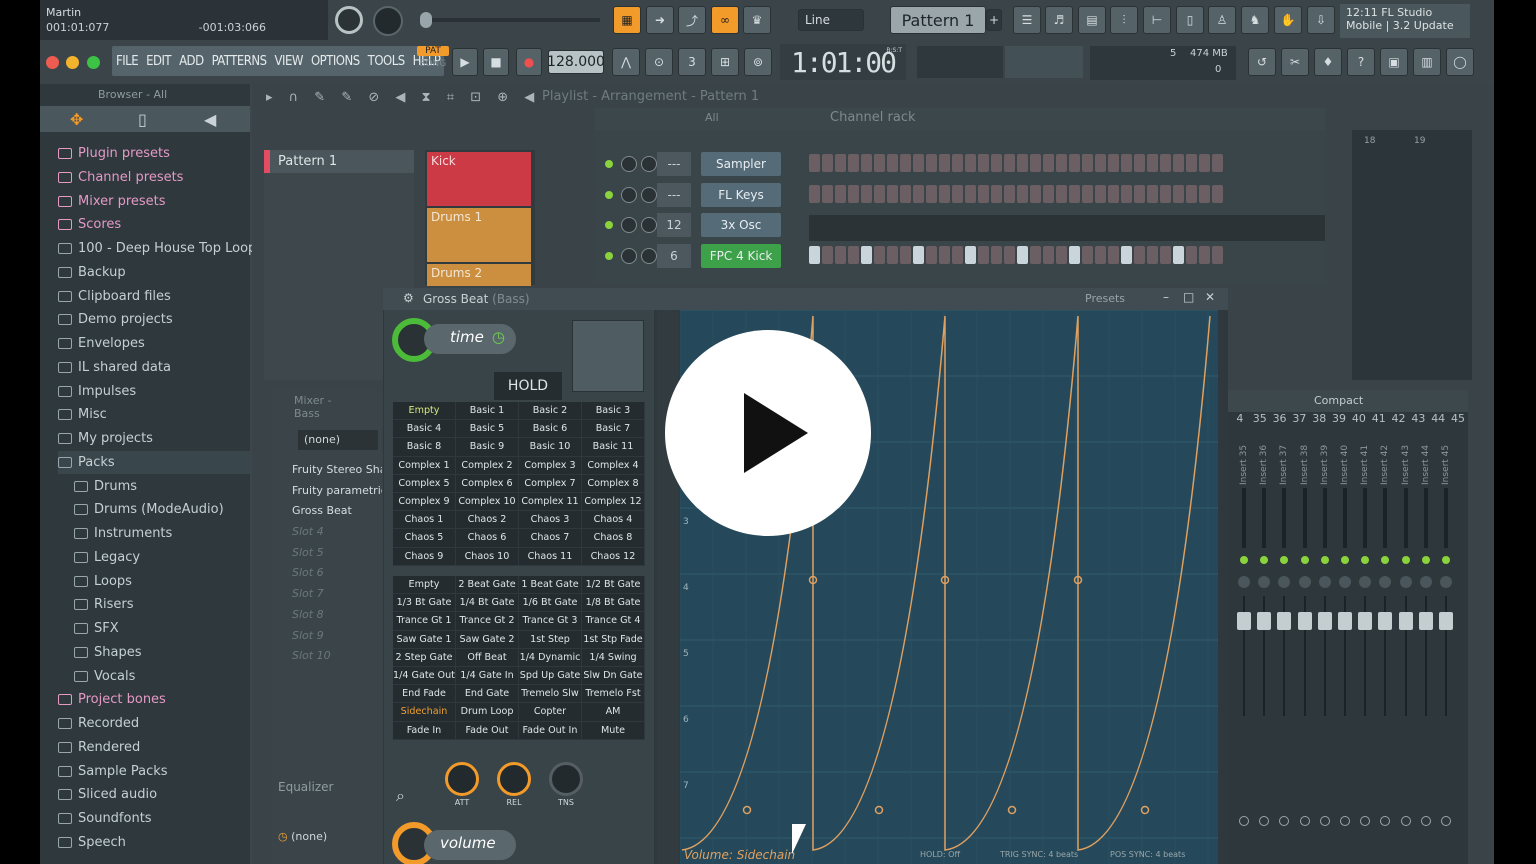 This screenshot has height=864, width=1536. Describe the element at coordinates (487, 429) in the screenshot. I see `preset-button: Basic 5` at that location.